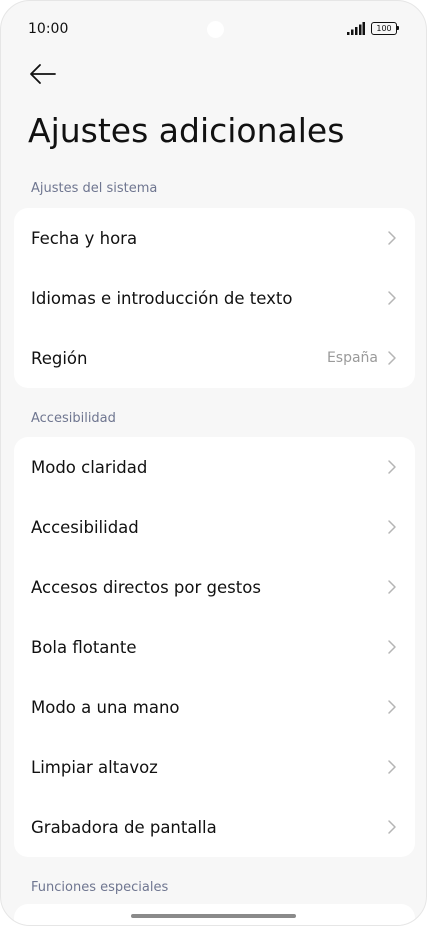 The image size is (427, 926). I want to click on page-title: Ajustes adicionales, so click(186, 130).